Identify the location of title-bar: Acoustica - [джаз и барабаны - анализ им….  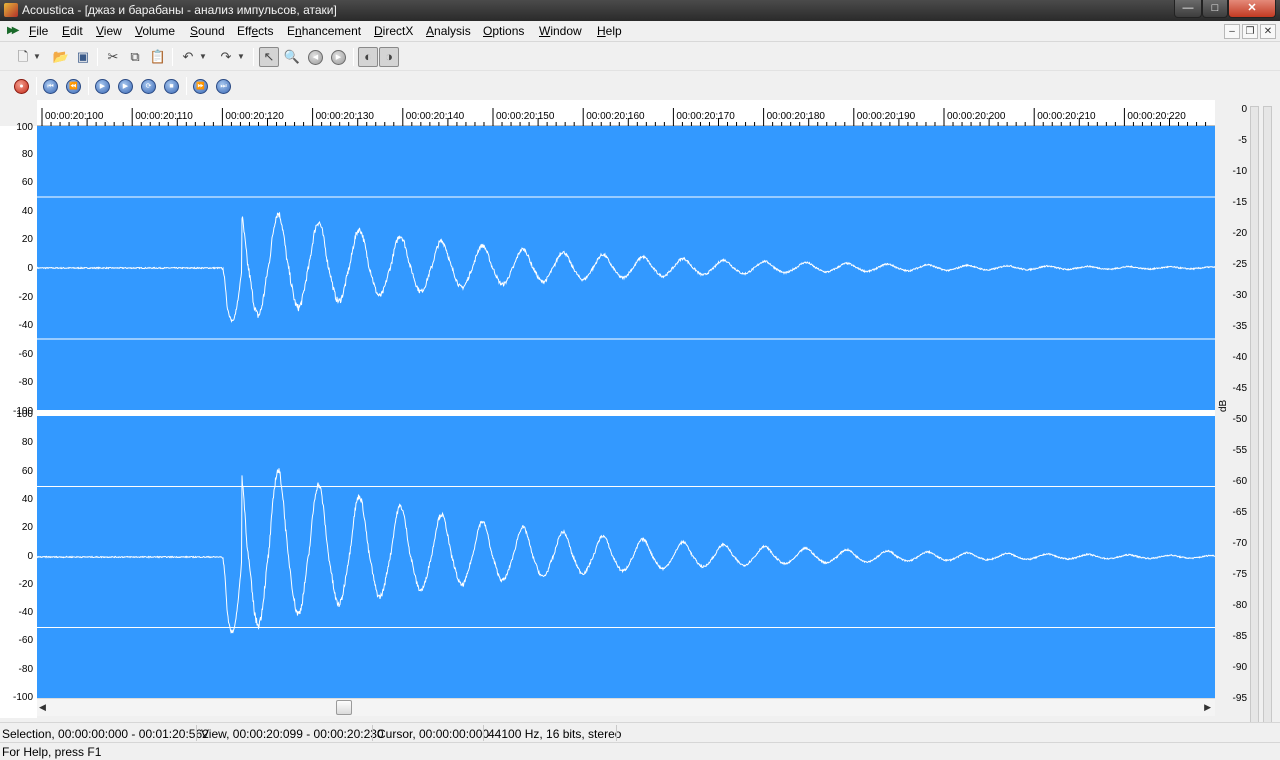
(640, 10).